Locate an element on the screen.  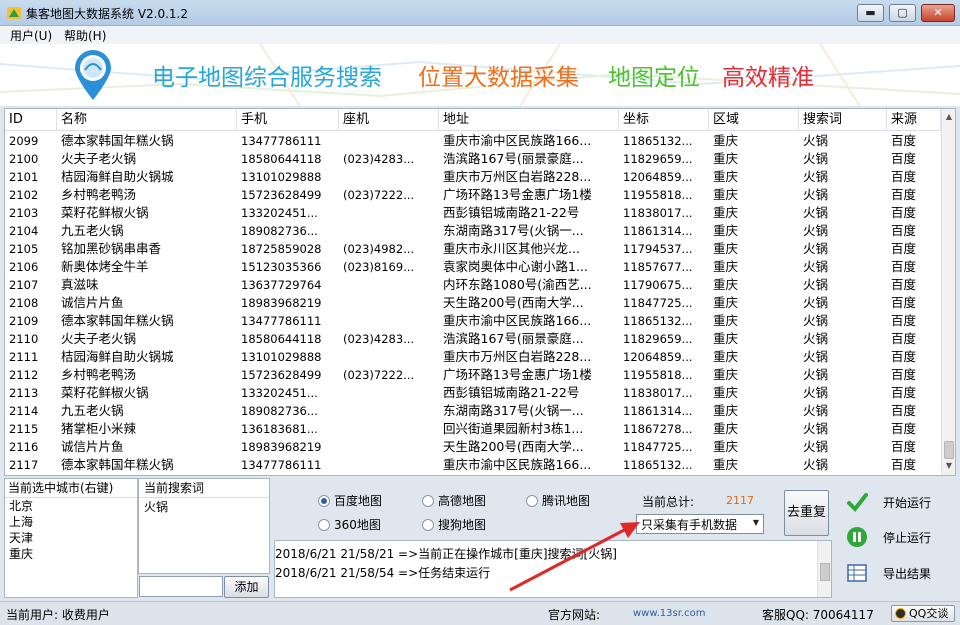
radio-tencent-map: 腾讯地图 is located at coordinates (571, 501).